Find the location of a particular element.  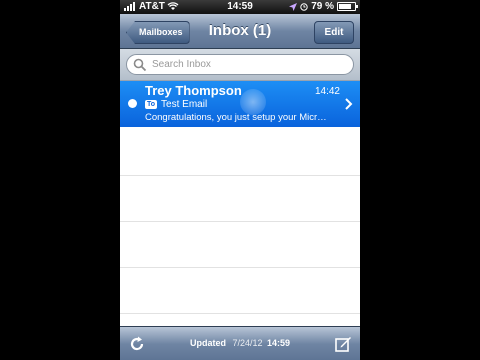

edit-button: Edit is located at coordinates (334, 32).